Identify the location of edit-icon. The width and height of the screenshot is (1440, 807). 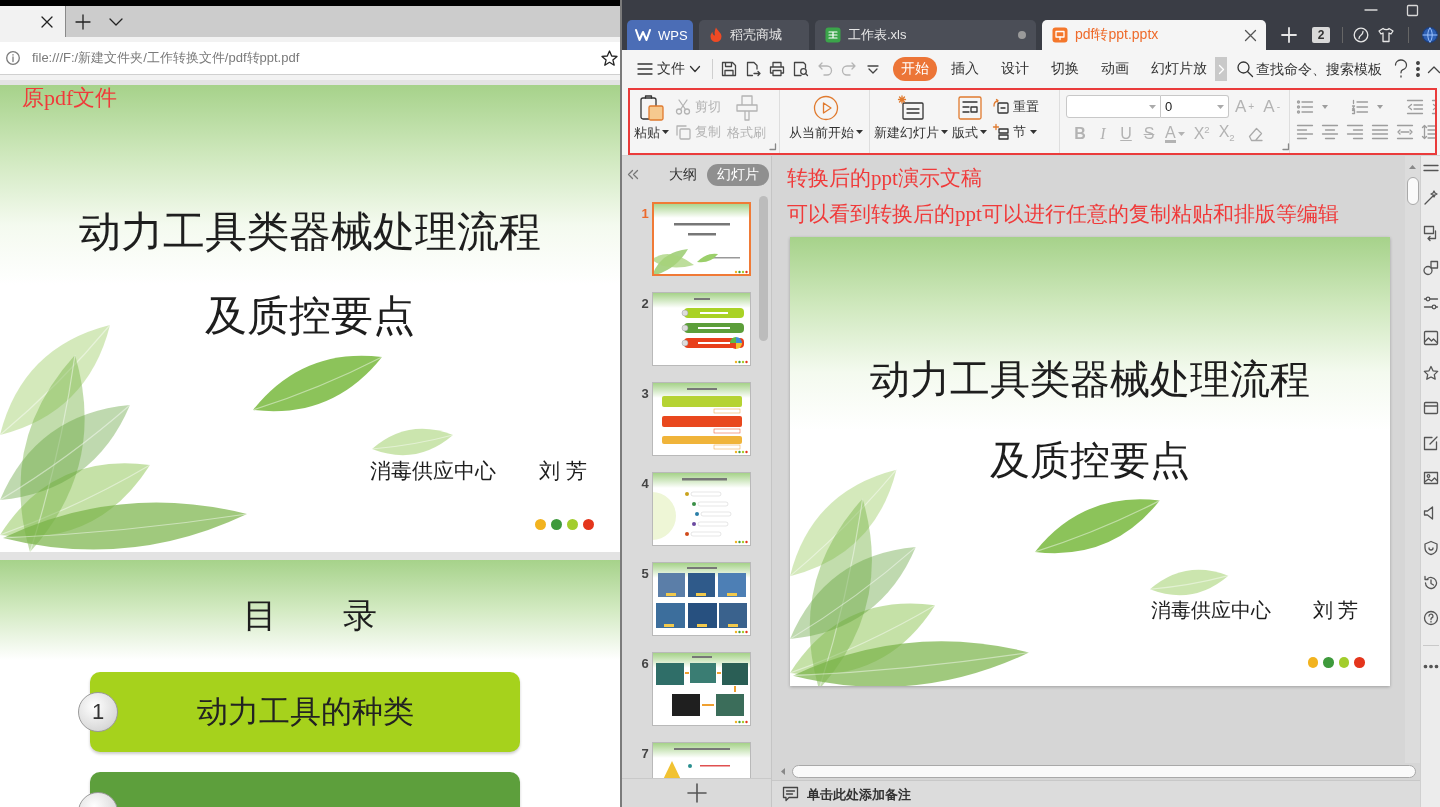
(1430, 443).